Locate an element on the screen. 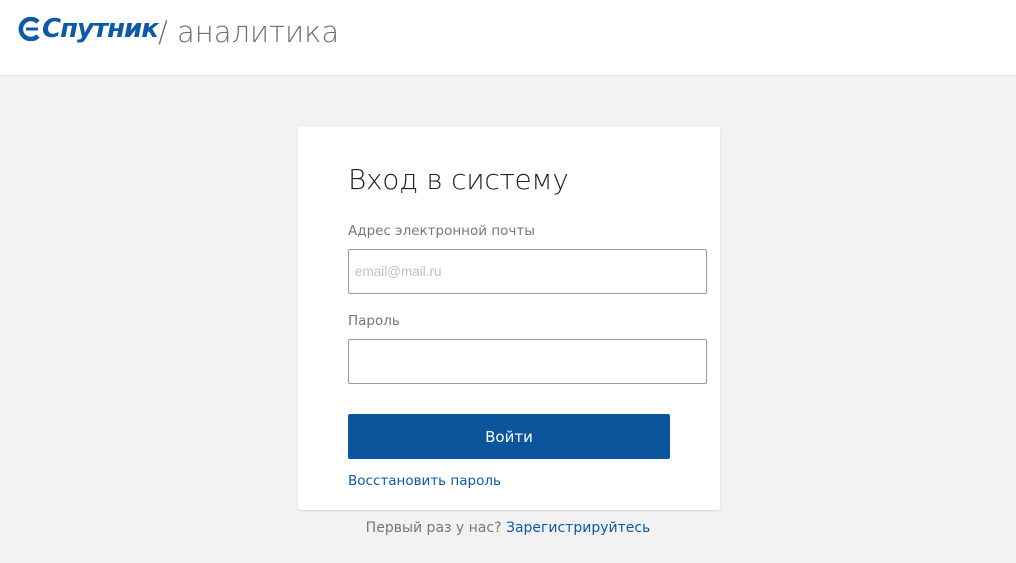  sputnik-logo: Спутник is located at coordinates (88, 29).